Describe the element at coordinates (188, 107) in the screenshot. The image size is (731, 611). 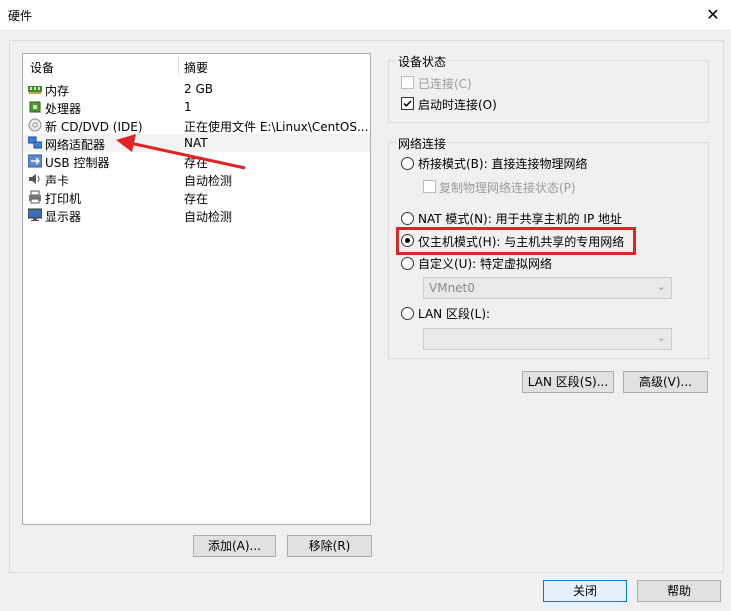
I see `device-summary: 1` at that location.